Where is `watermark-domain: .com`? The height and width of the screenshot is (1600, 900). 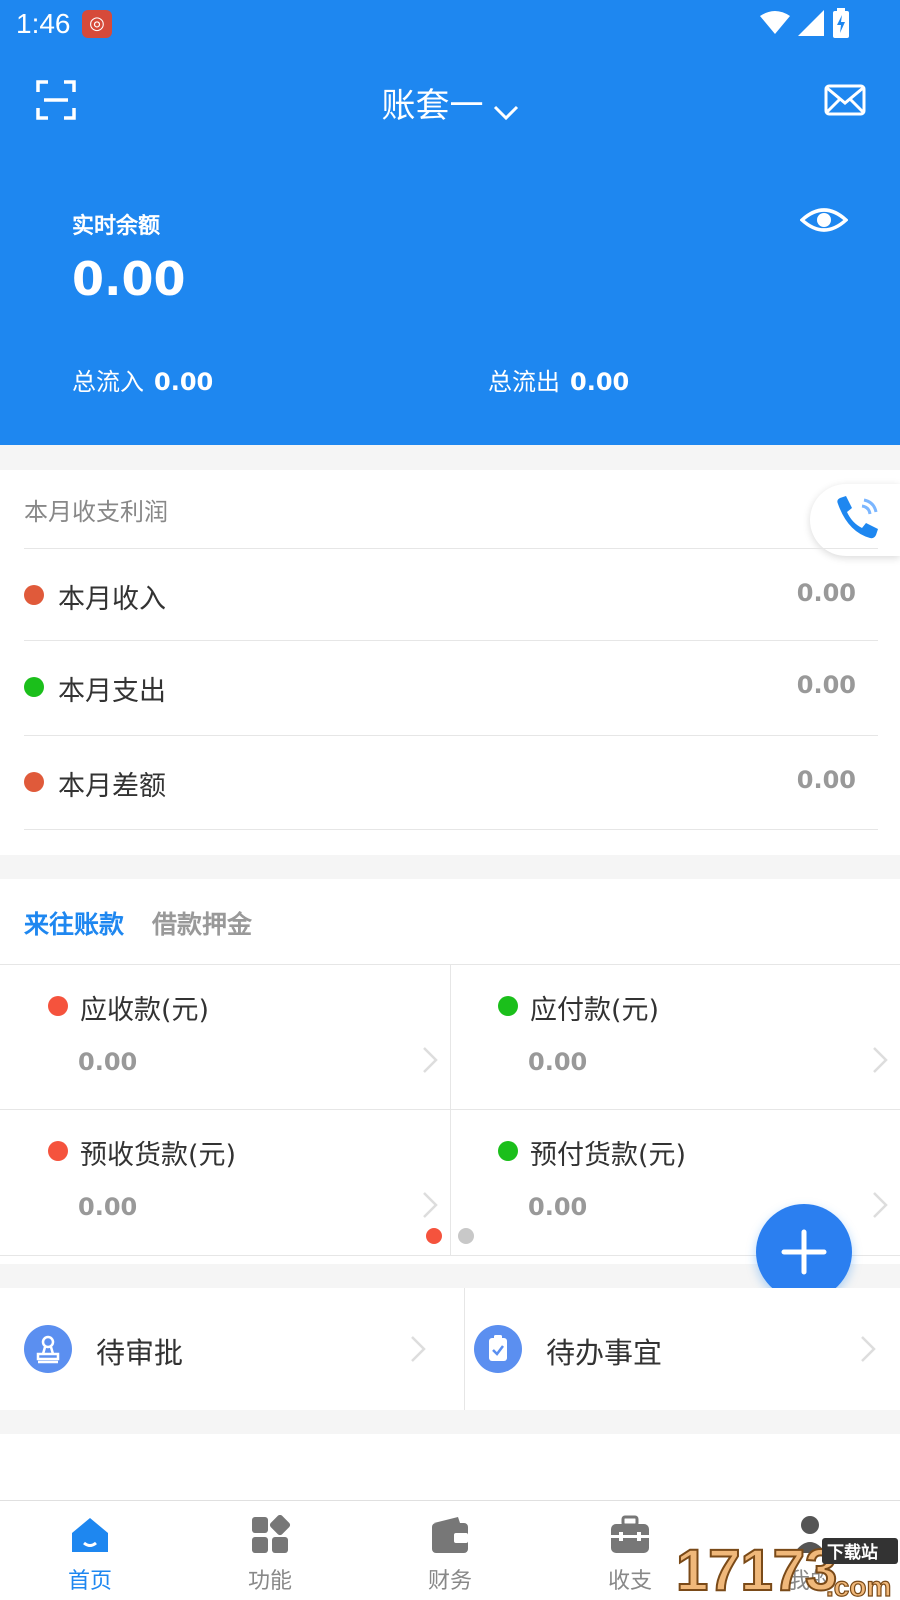
watermark-domain: .com is located at coordinates (858, 1585).